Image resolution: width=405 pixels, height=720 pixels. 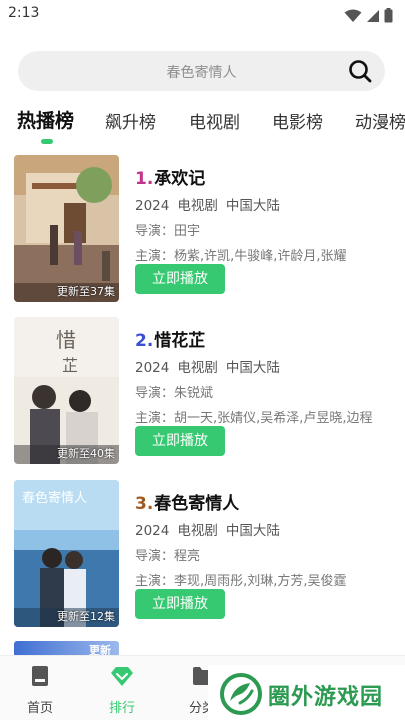 What do you see at coordinates (326, 697) in the screenshot?
I see `watermark-text: 圈外游戏园` at bounding box center [326, 697].